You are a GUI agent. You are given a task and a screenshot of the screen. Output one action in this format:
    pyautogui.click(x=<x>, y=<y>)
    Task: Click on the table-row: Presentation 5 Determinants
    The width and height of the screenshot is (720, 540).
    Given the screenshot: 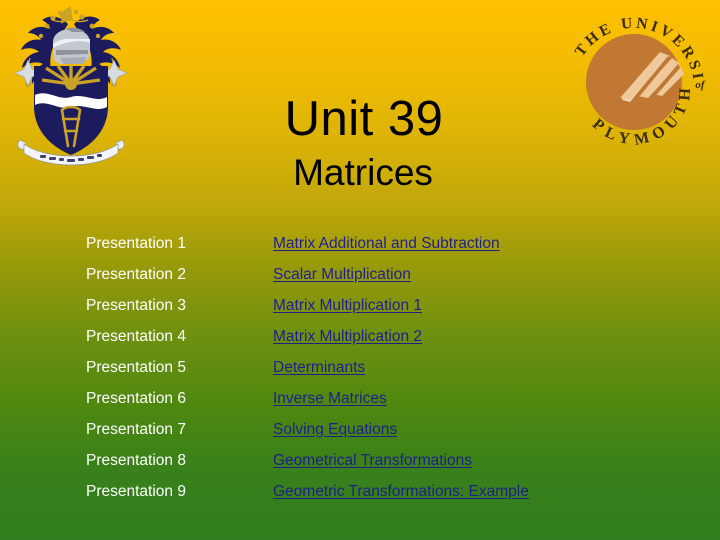 What is the action you would take?
    pyautogui.click(x=386, y=367)
    